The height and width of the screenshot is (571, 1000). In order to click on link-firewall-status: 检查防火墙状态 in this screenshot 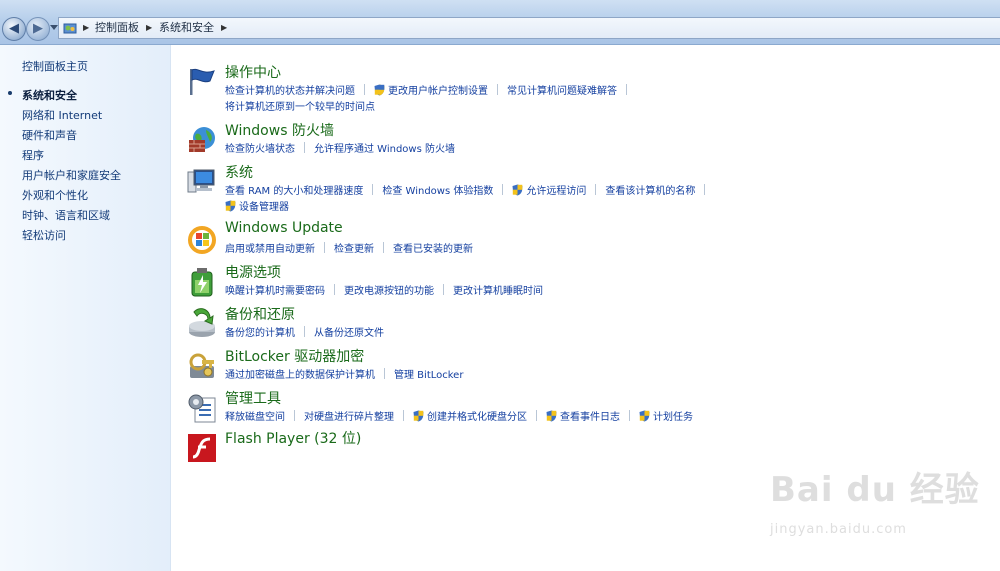, I will do `click(260, 147)`.